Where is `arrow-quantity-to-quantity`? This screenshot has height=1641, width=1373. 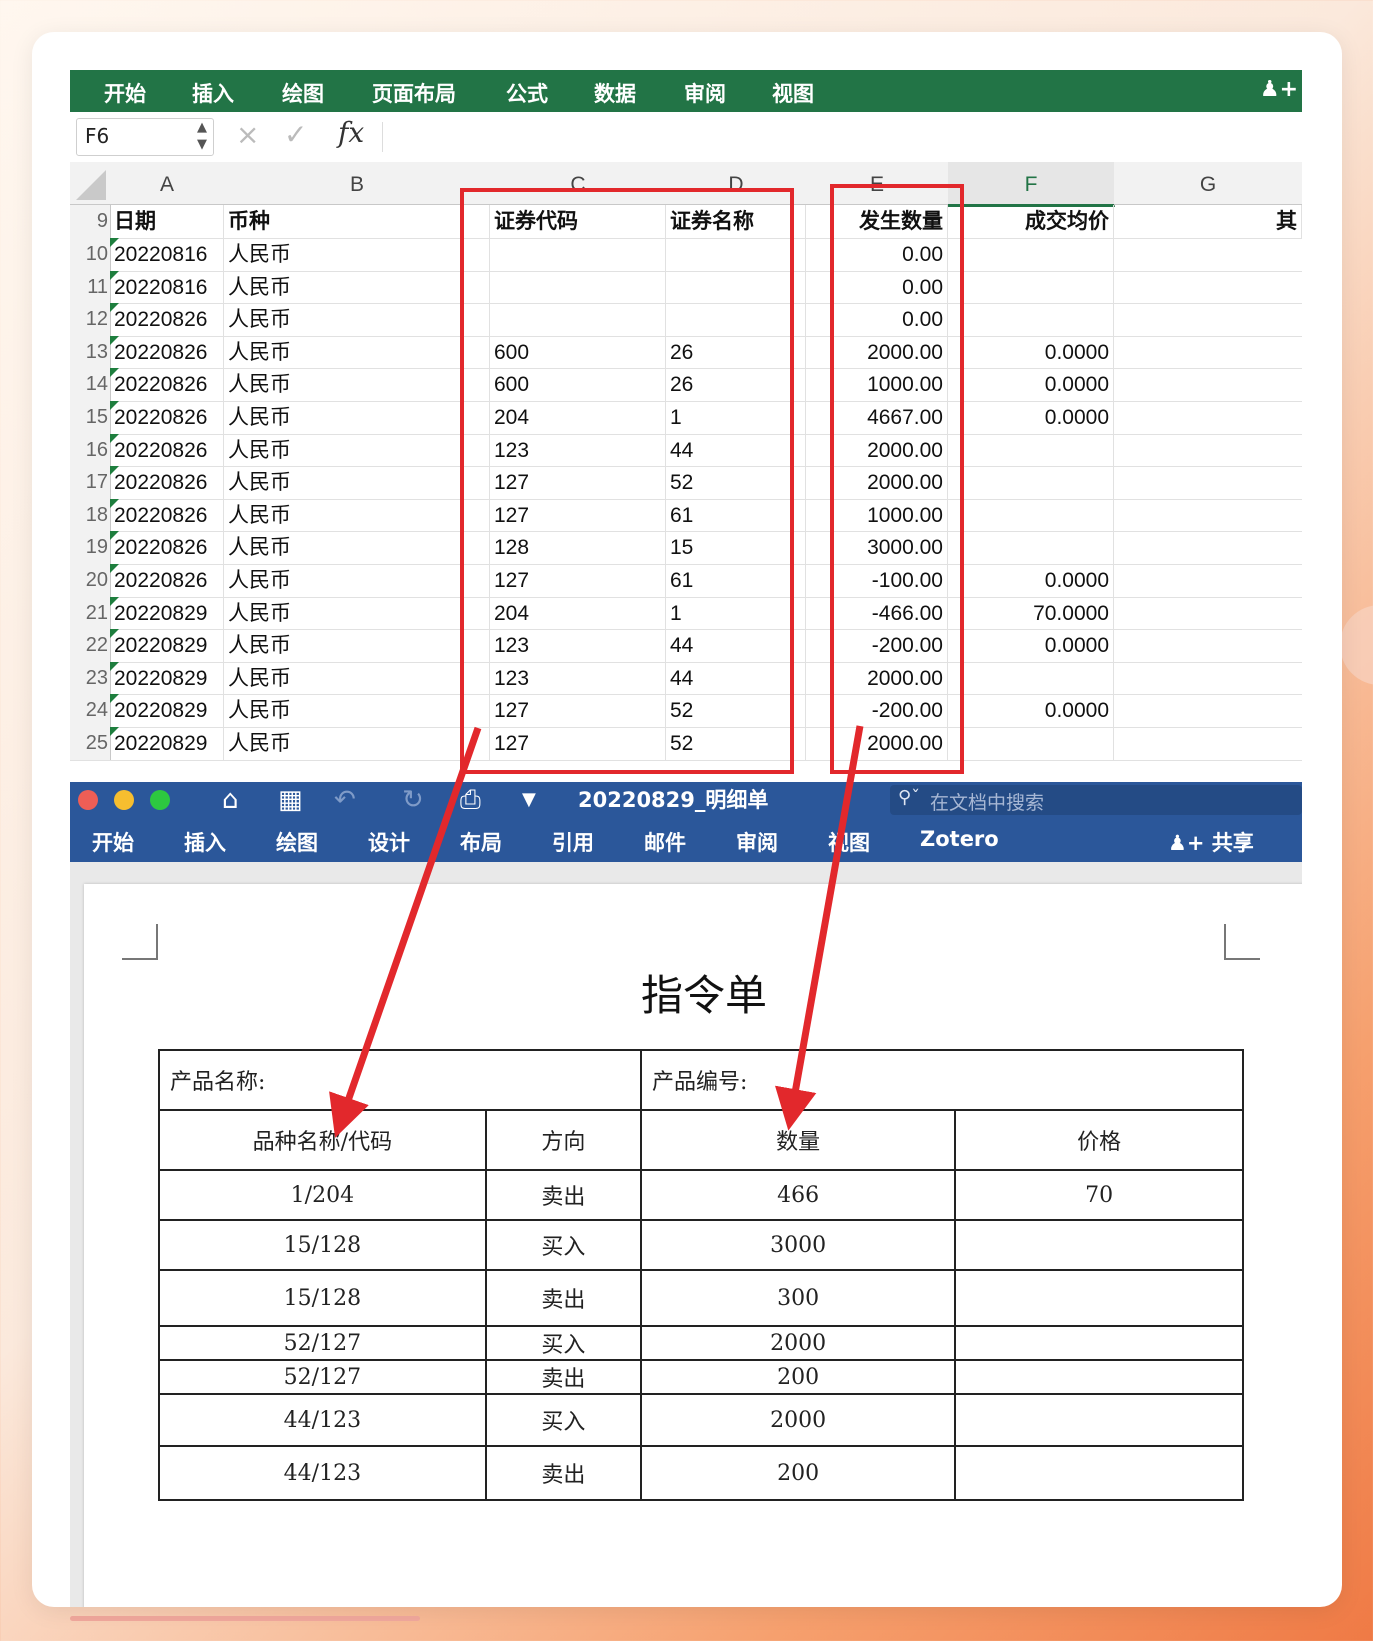
arrow-quantity-to-quantity is located at coordinates (819, 928).